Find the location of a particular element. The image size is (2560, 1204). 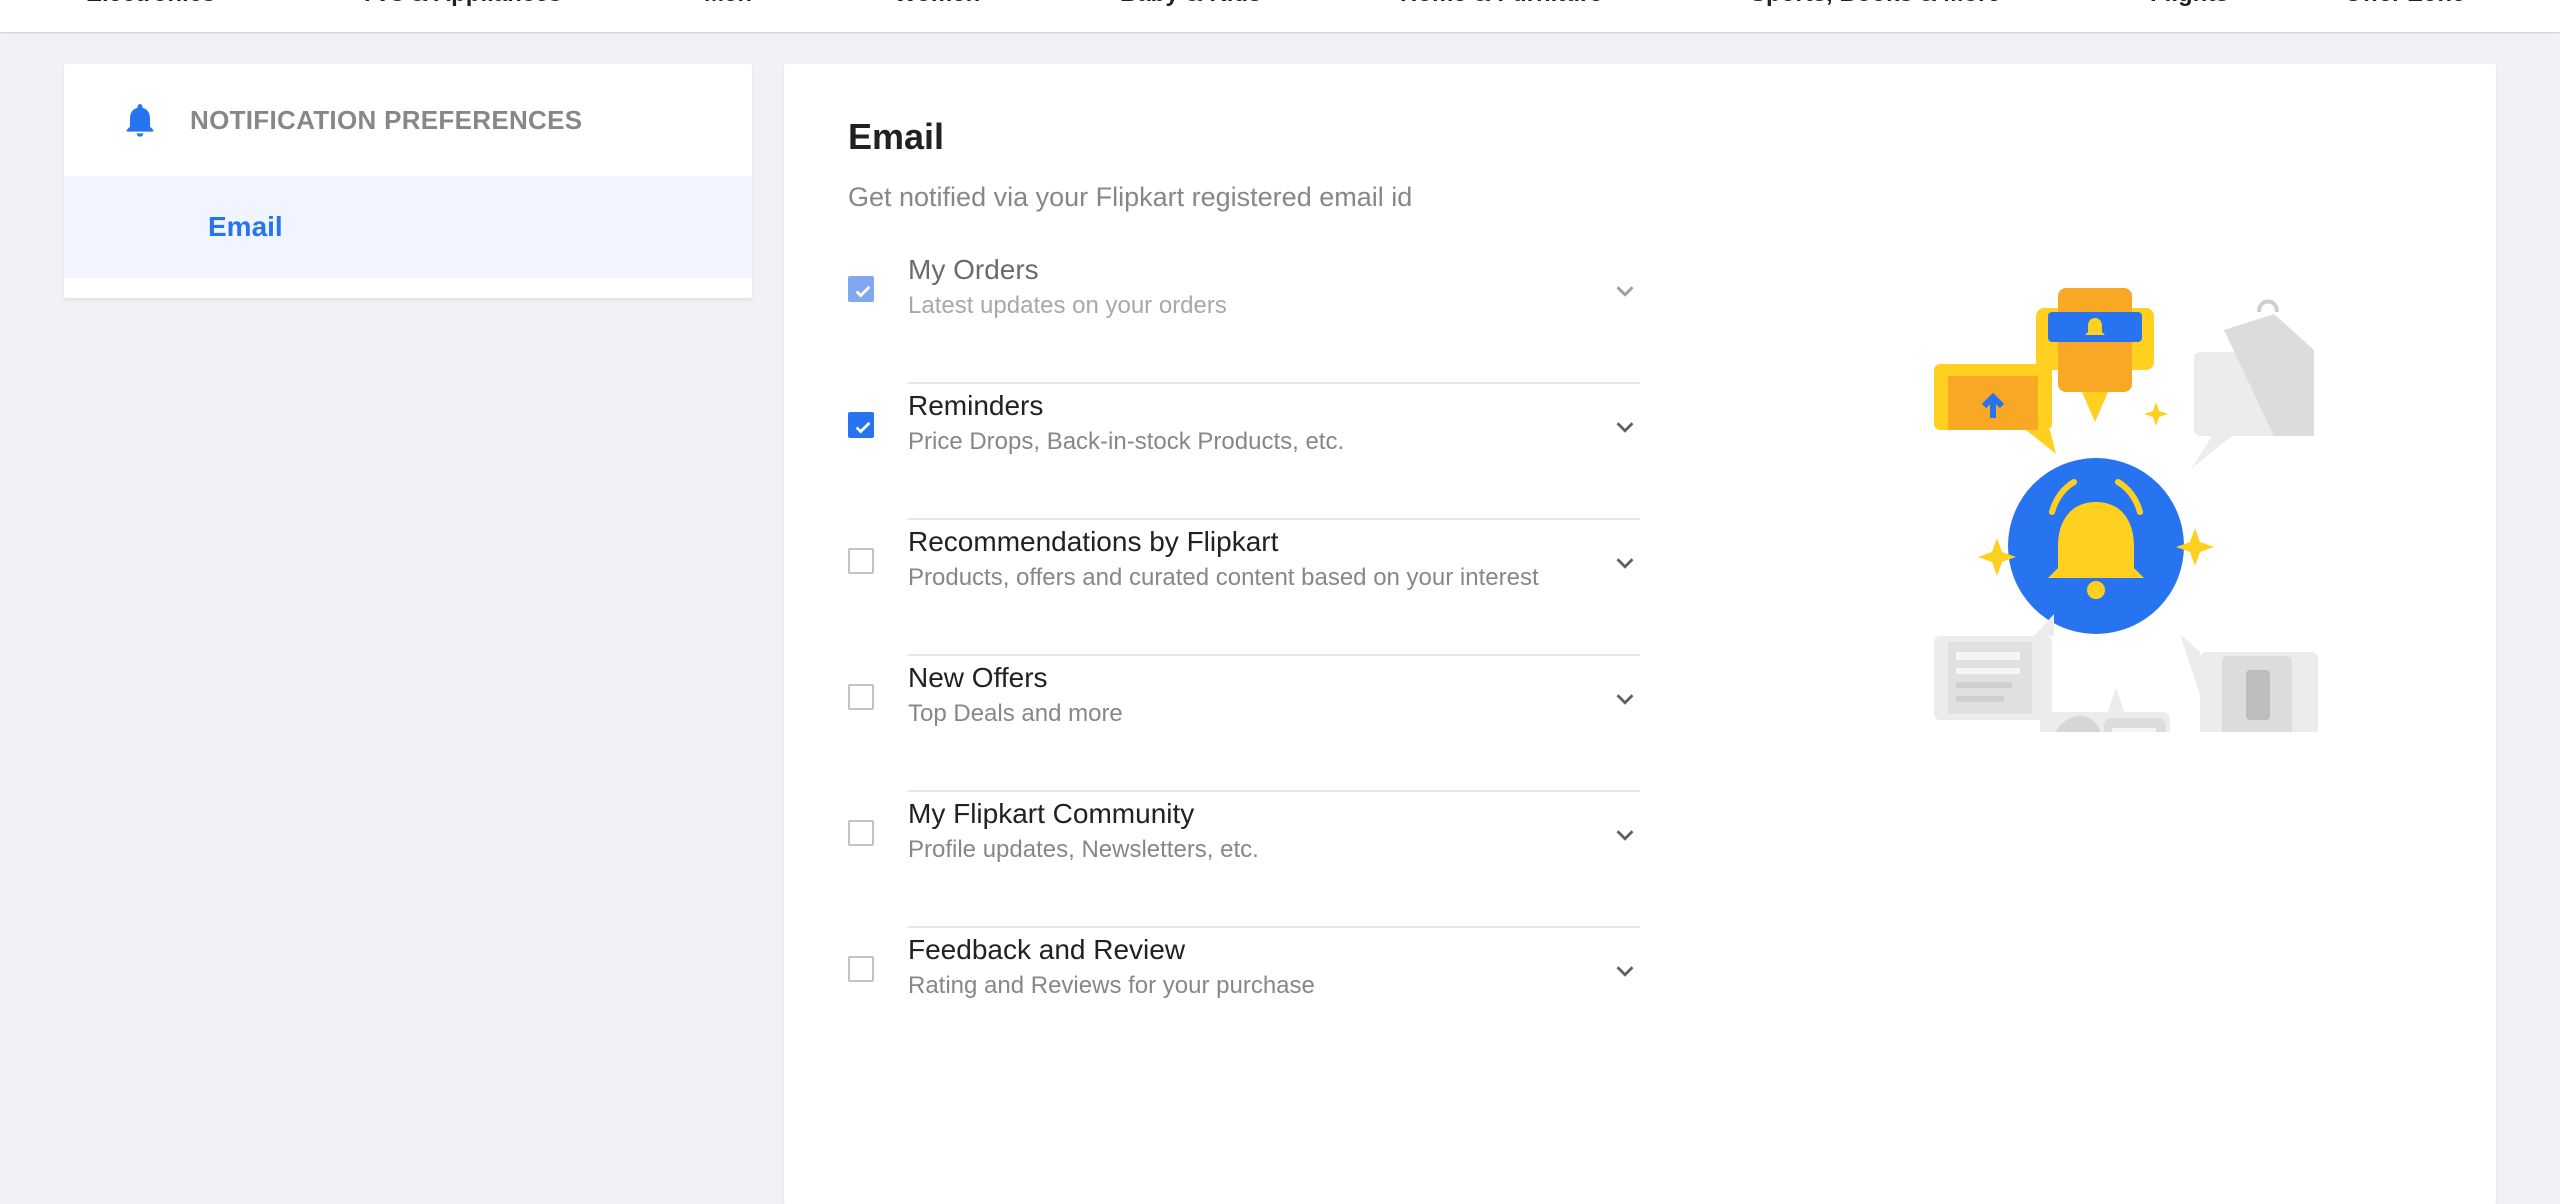

notification-sidebar: NOTIFICATION PREFERENCES Email is located at coordinates (408, 181).